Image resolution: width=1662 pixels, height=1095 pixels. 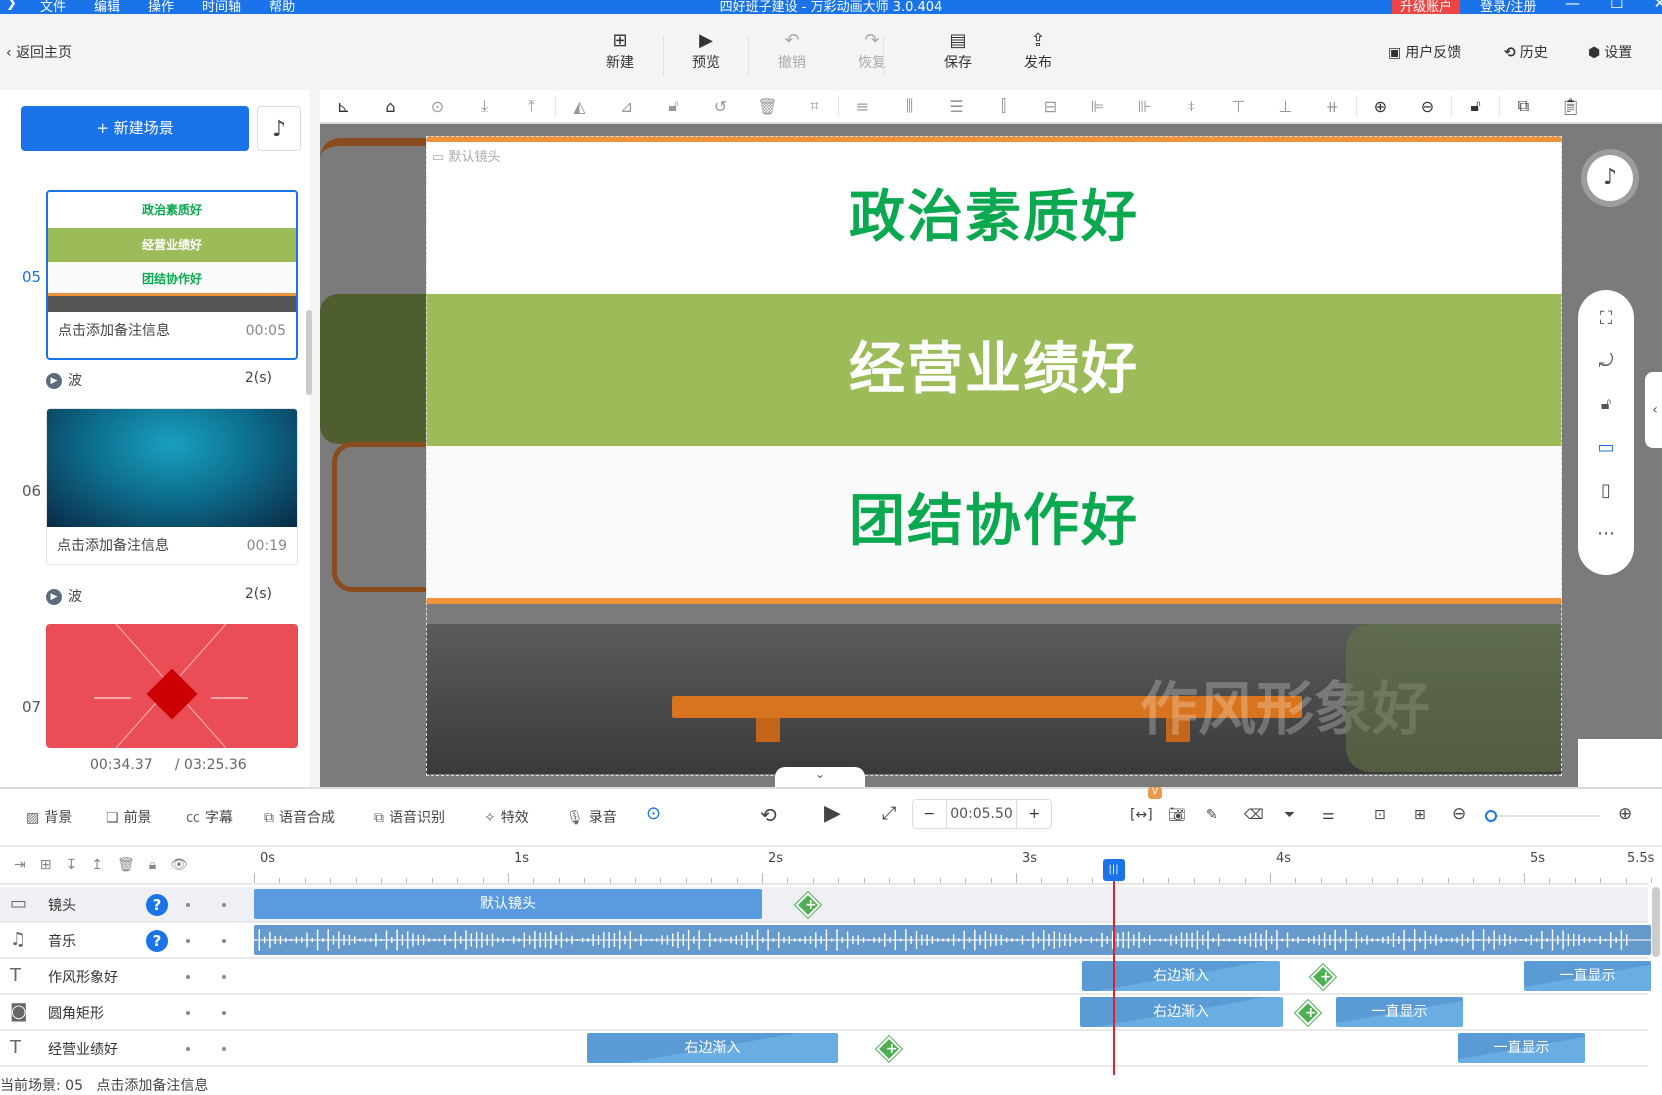 I want to click on distribute-h-icon: ⫼, so click(x=909, y=106).